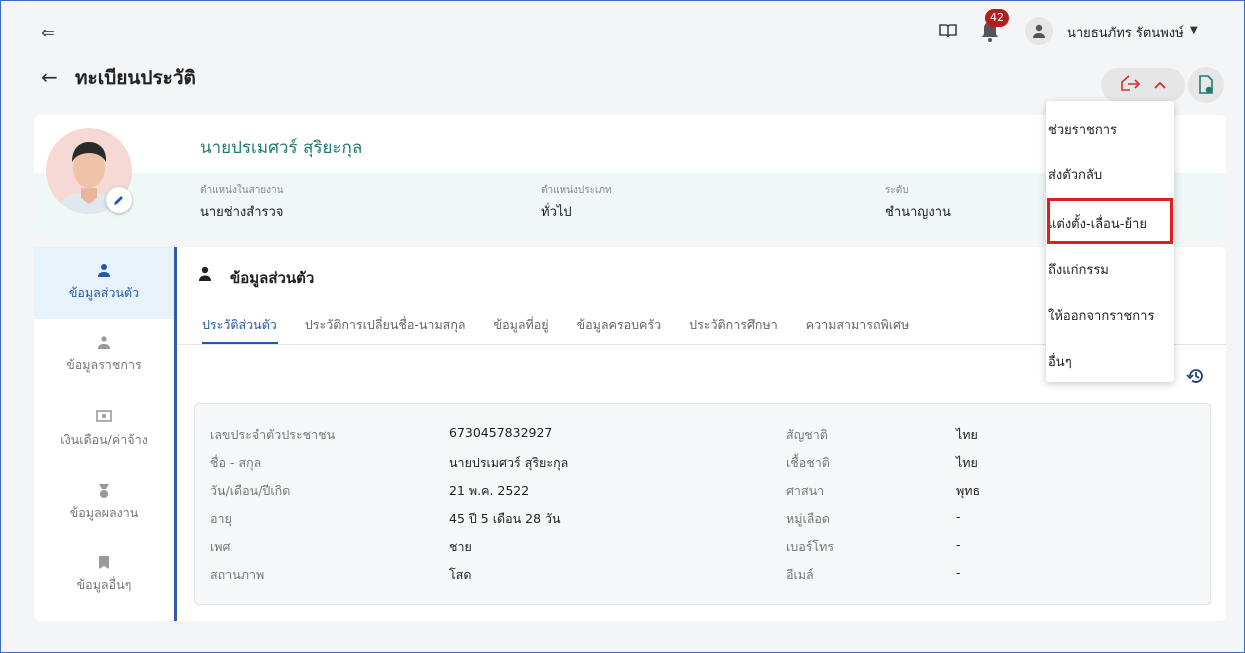  I want to click on menu-item-return: ส่งตัวกลับ, so click(1110, 174).